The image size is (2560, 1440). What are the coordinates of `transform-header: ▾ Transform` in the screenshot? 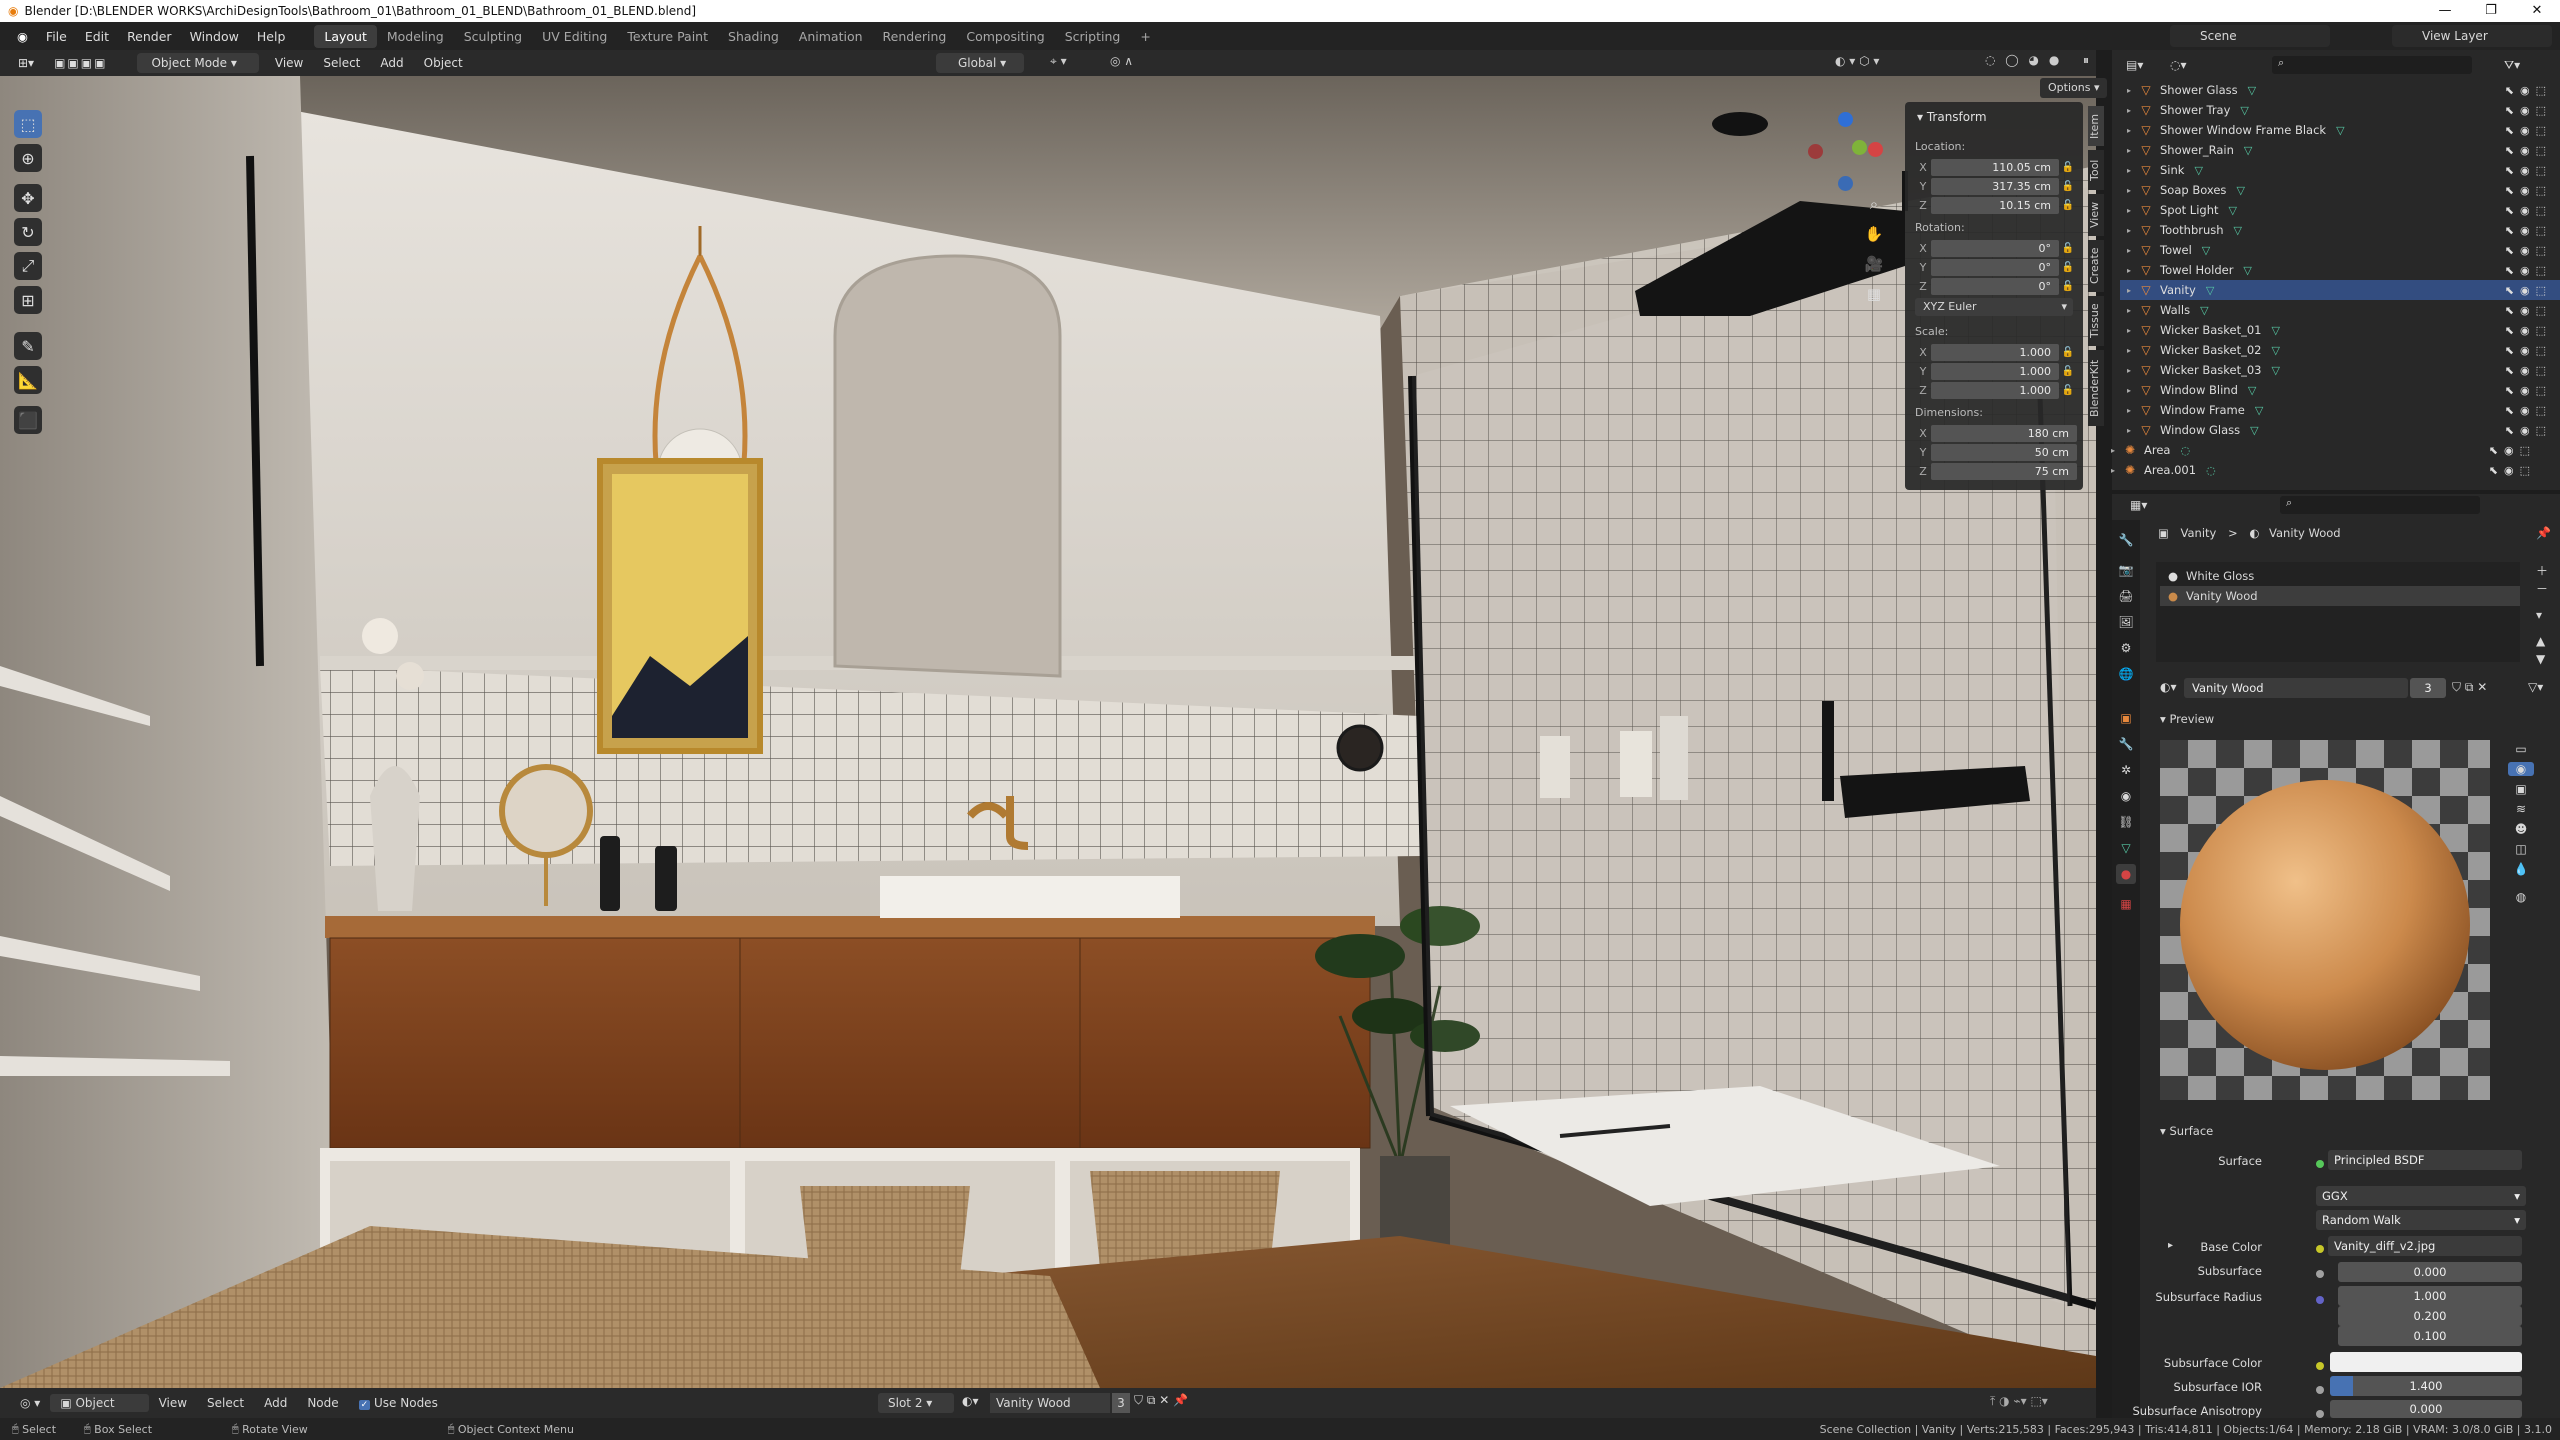 It's located at (1994, 121).